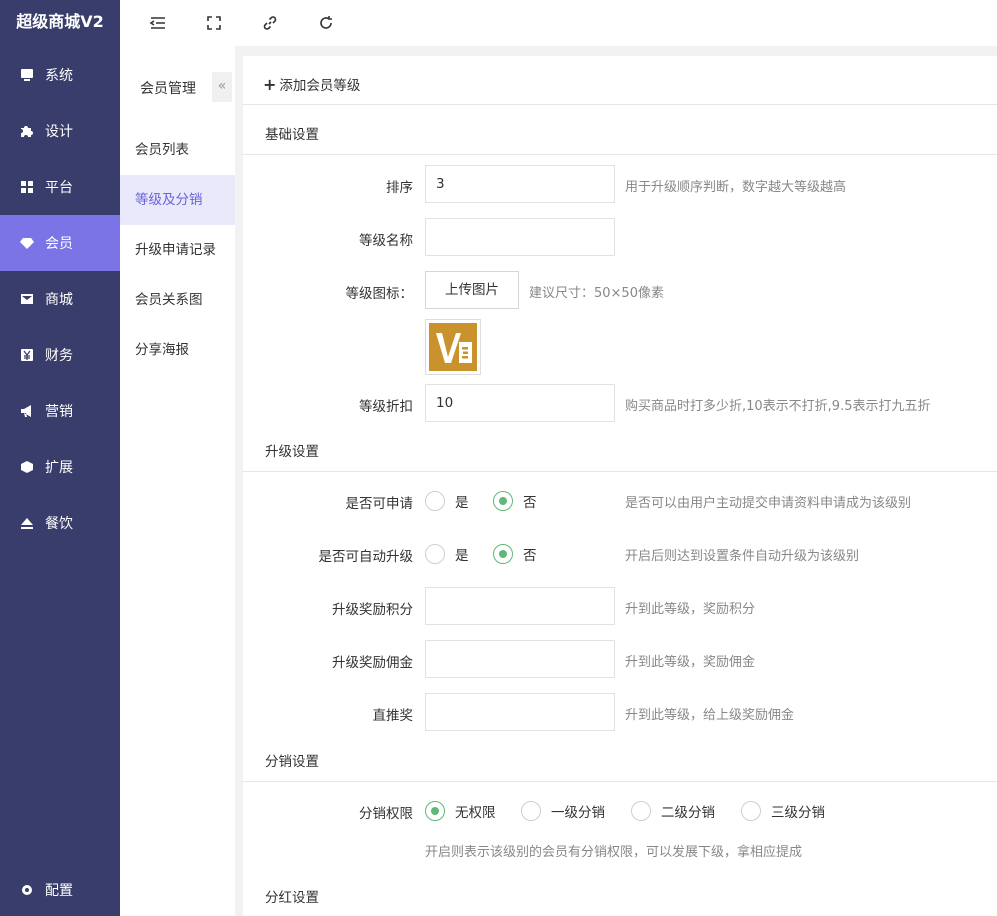  I want to click on sort-input, so click(520, 184).